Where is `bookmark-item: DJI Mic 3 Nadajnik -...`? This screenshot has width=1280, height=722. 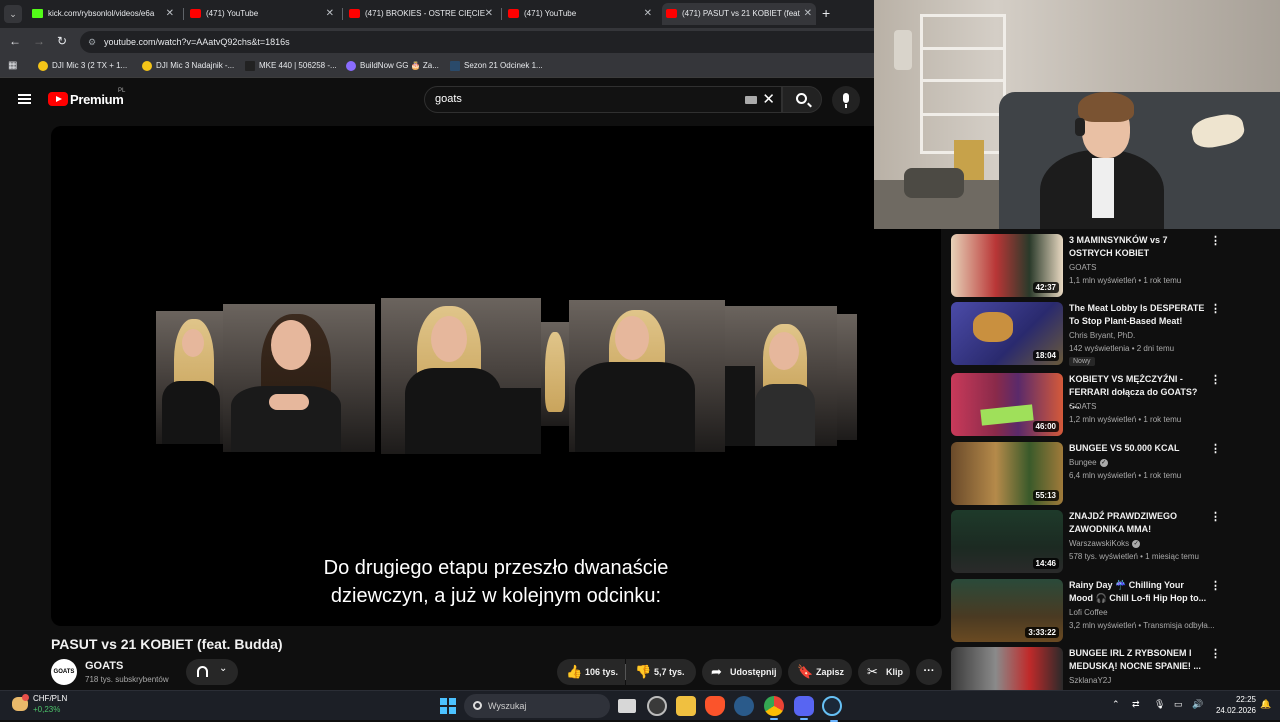
bookmark-item: DJI Mic 3 Nadajnik -... is located at coordinates (188, 66).